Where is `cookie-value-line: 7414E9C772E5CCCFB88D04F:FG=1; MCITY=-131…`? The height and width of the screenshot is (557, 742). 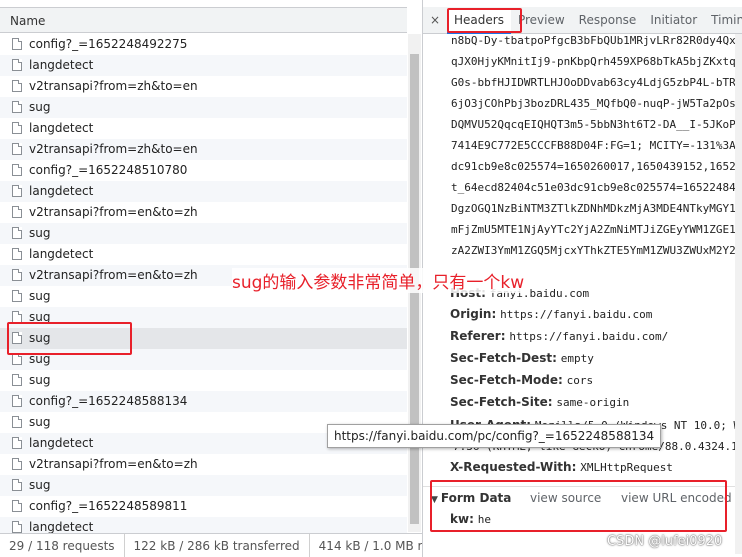 cookie-value-line: 7414E9C772E5CCCFB88D04F:FG=1; MCITY=-131… is located at coordinates (596, 145).